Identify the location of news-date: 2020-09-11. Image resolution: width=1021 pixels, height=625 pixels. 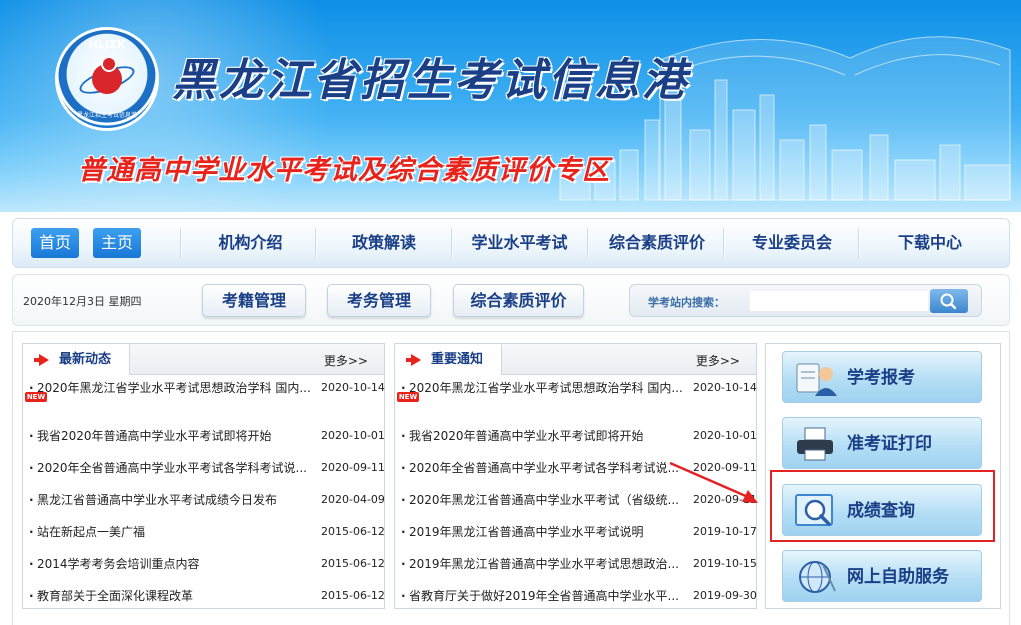
(353, 467).